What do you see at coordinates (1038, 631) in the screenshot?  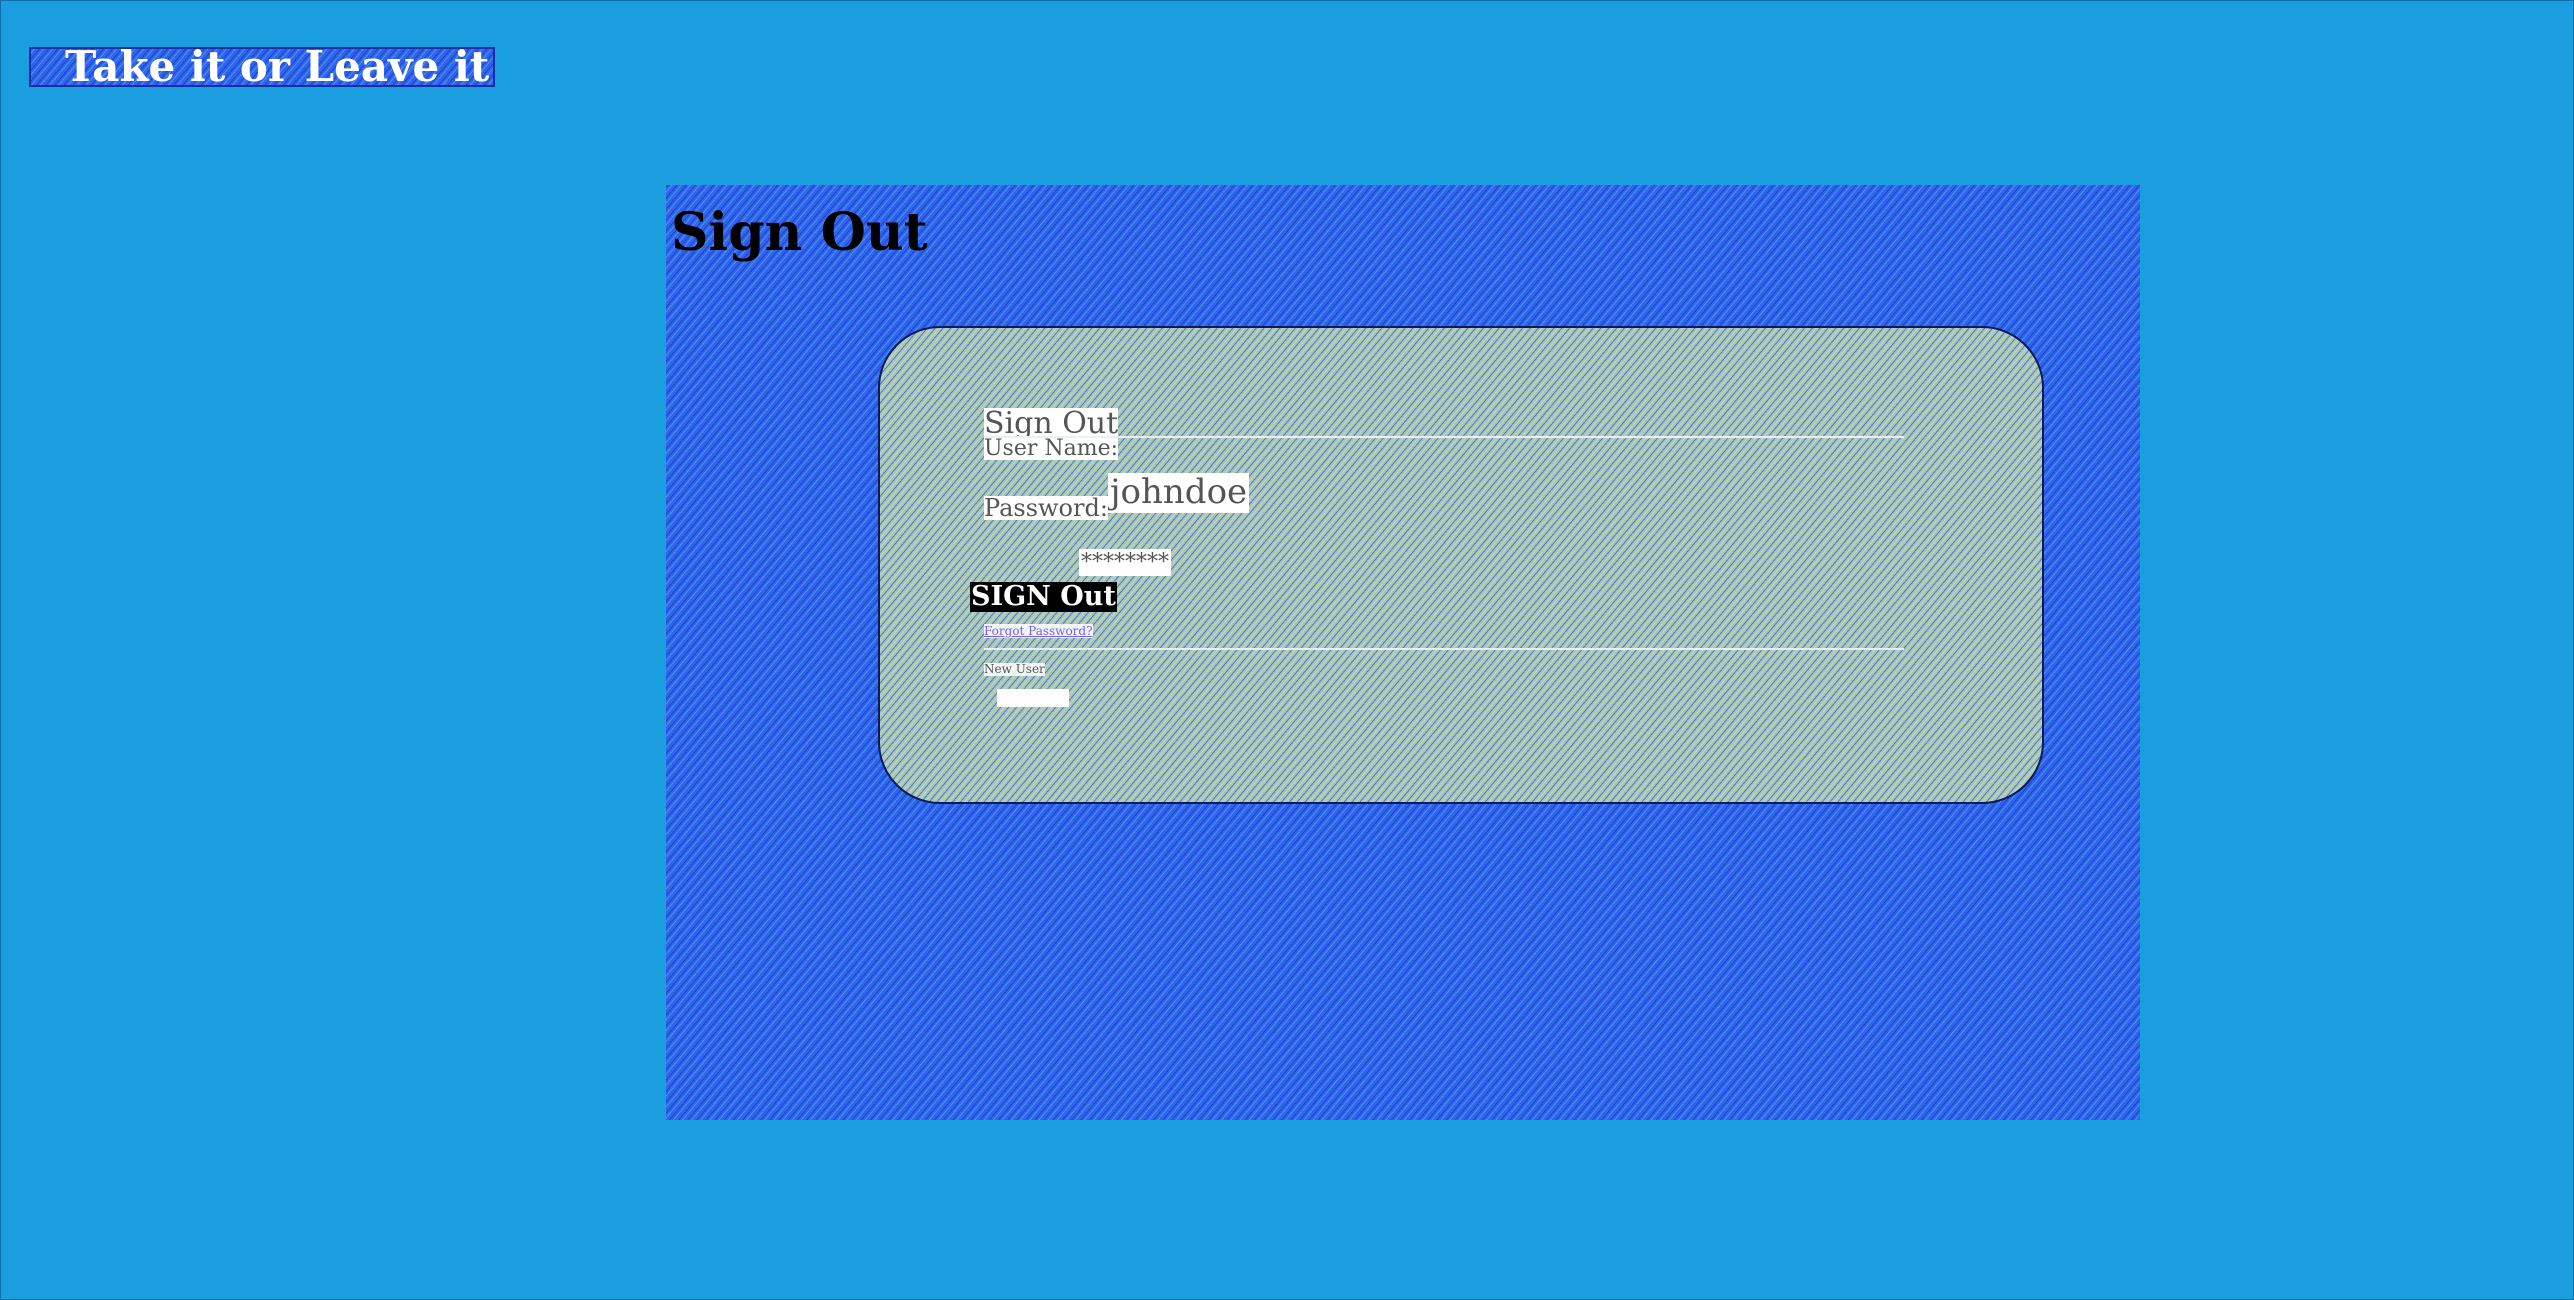 I see `forgot-password-link: Forgot Password?` at bounding box center [1038, 631].